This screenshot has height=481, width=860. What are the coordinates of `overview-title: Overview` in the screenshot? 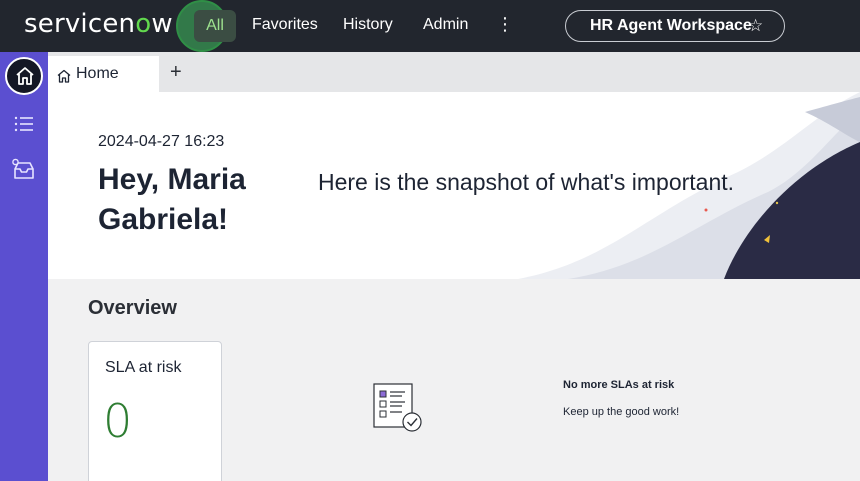 It's located at (132, 308).